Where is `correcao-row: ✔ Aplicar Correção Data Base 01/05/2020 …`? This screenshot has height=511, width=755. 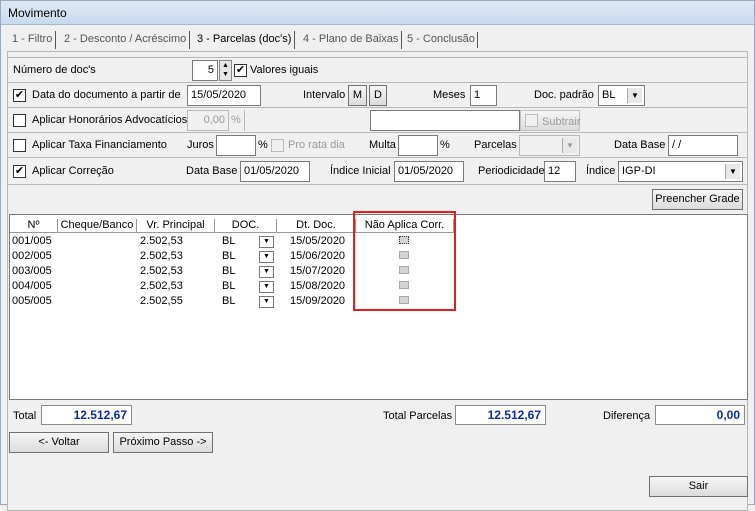
correcao-row: ✔ Aplicar Correção Data Base 01/05/2020 … is located at coordinates (377, 171).